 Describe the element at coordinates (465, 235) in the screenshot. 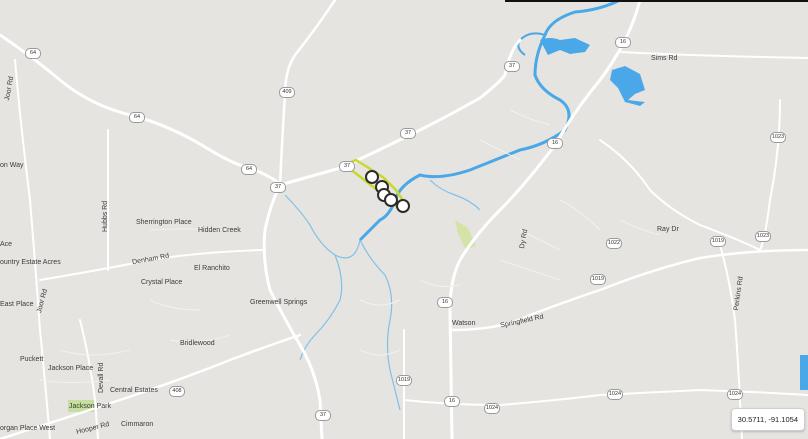

I see `park-area` at that location.